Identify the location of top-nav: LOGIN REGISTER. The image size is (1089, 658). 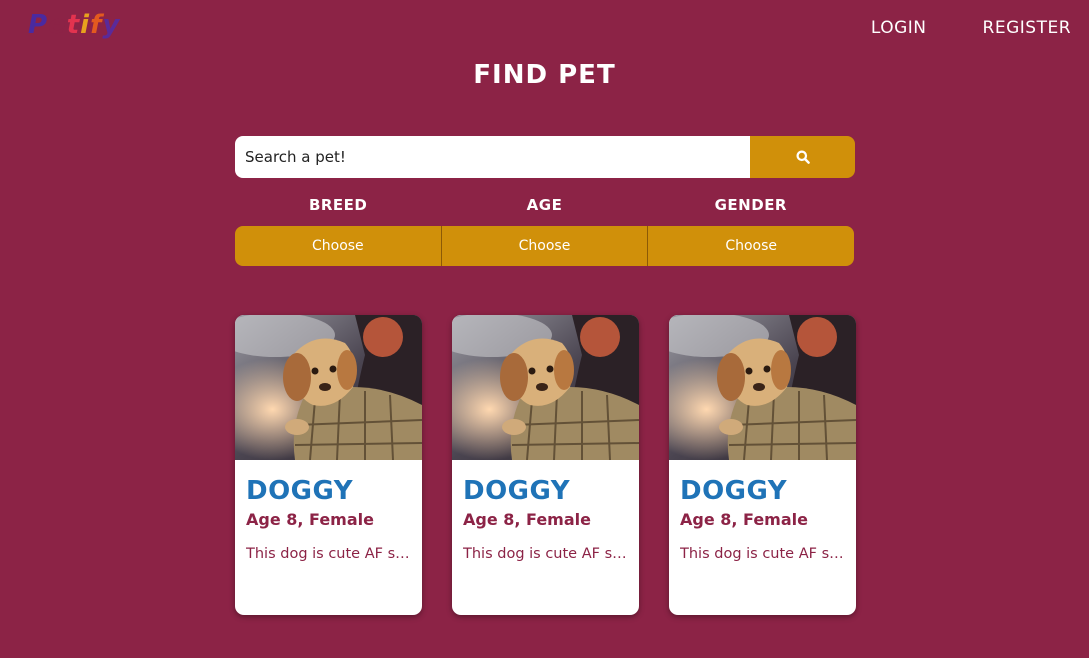
(971, 28).